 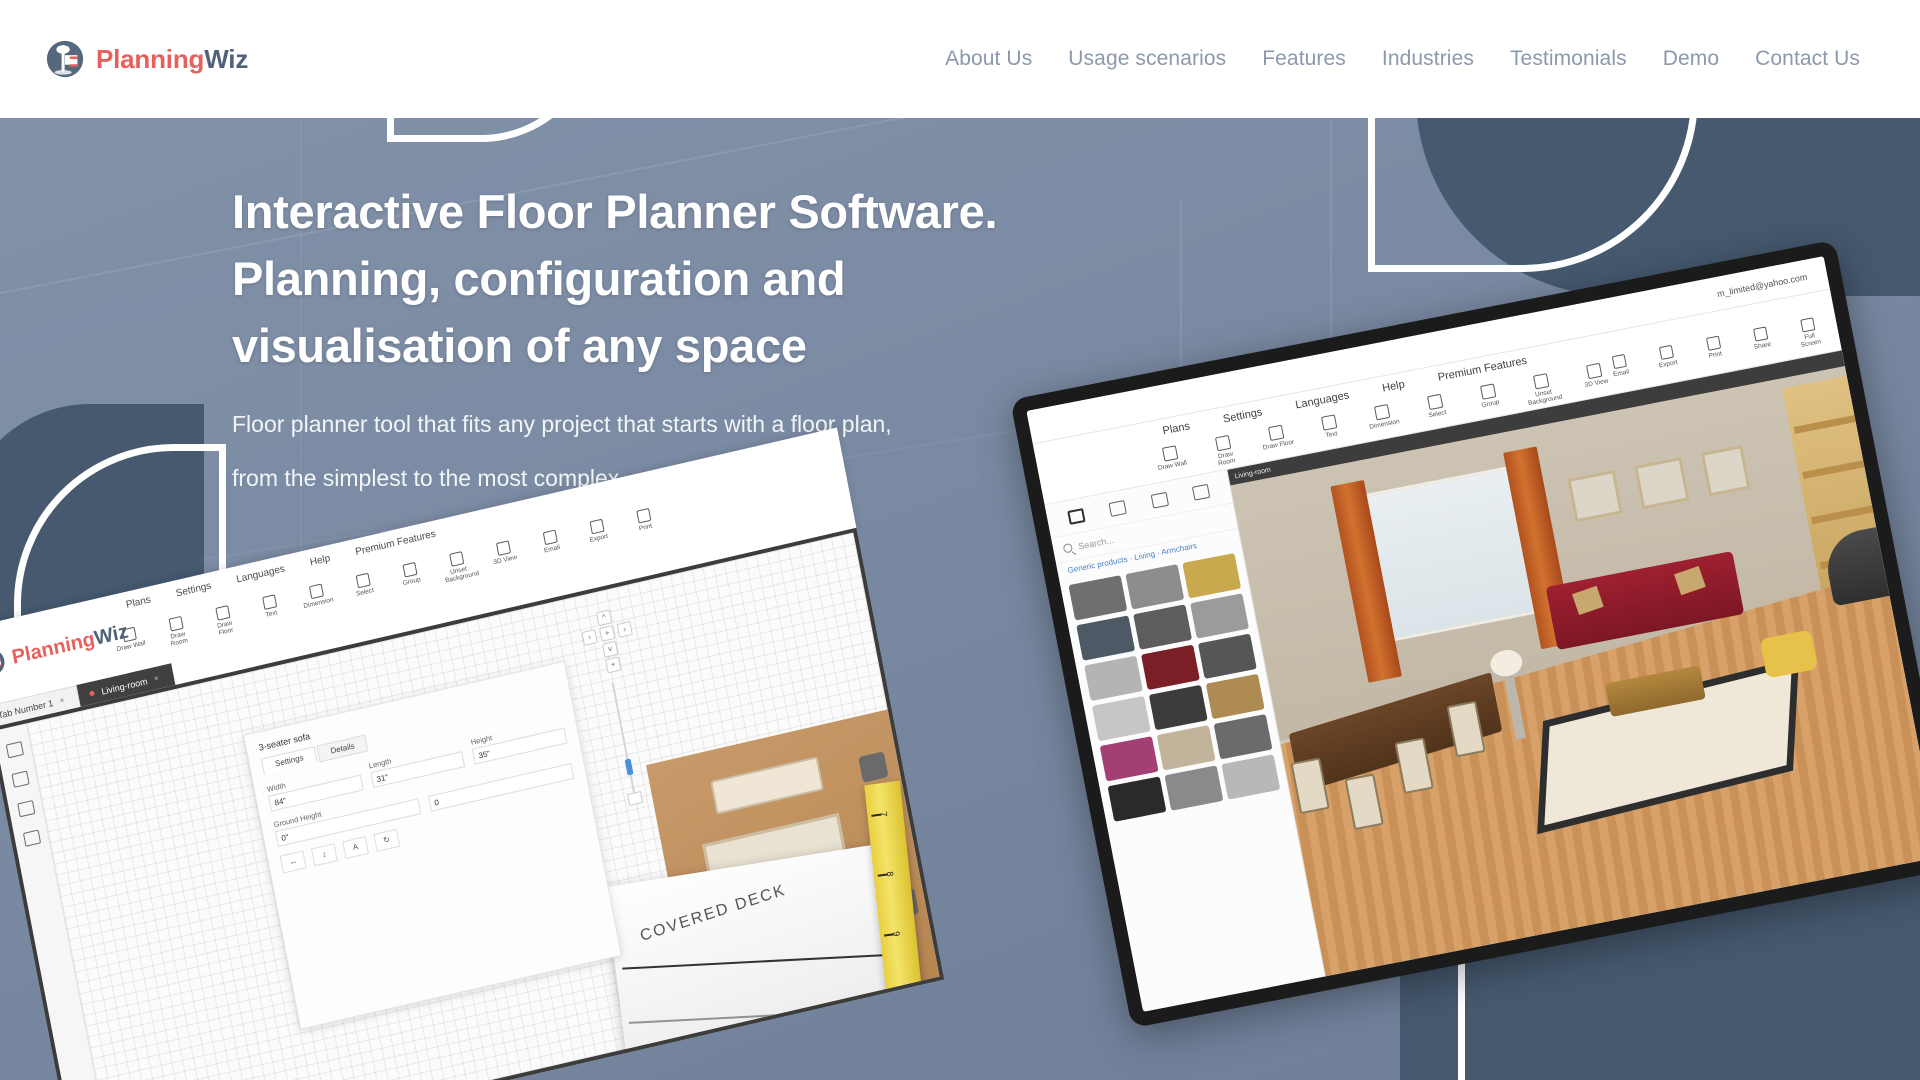 I want to click on layers-icon, so click(x=20, y=779).